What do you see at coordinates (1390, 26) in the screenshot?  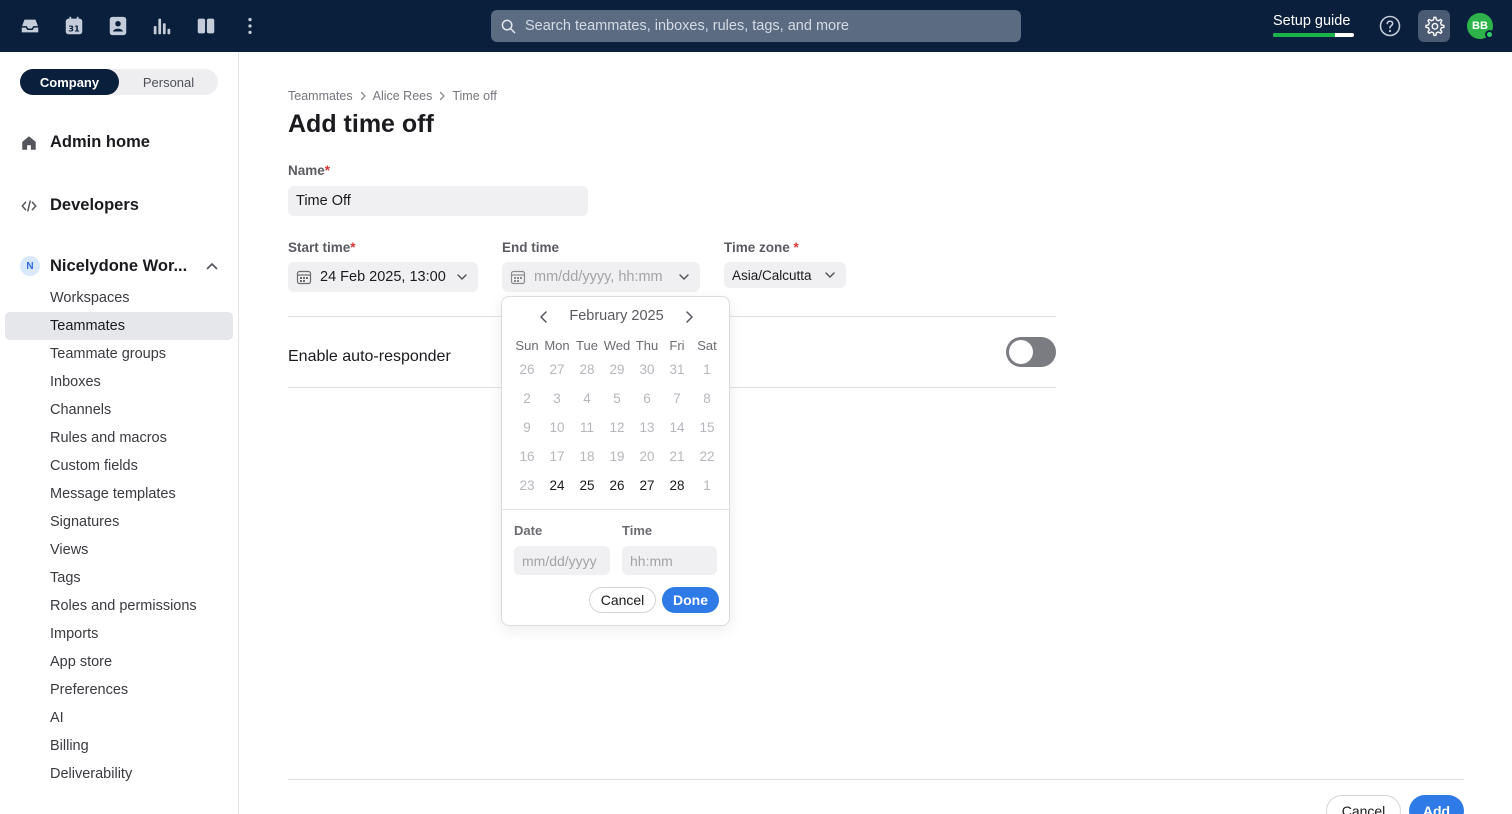 I see `help-icon` at bounding box center [1390, 26].